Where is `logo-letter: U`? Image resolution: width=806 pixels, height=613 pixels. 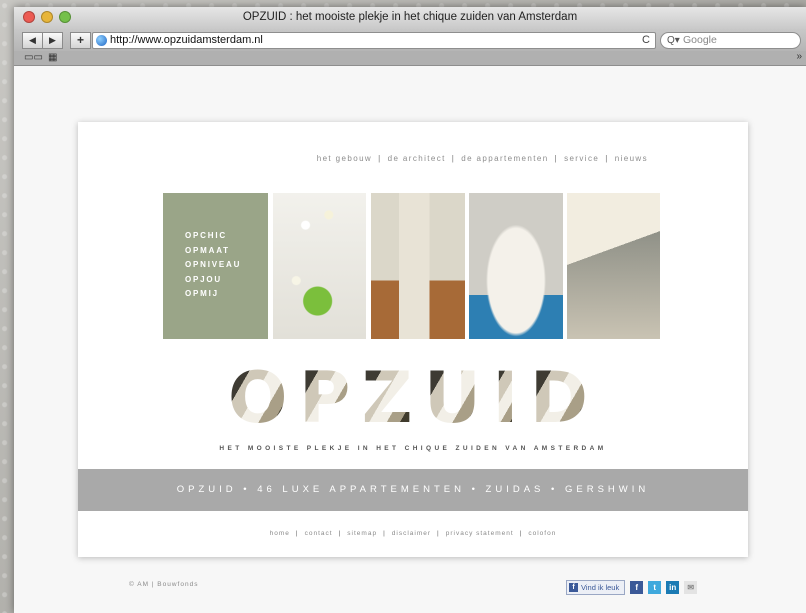 logo-letter: U is located at coordinates (452, 398).